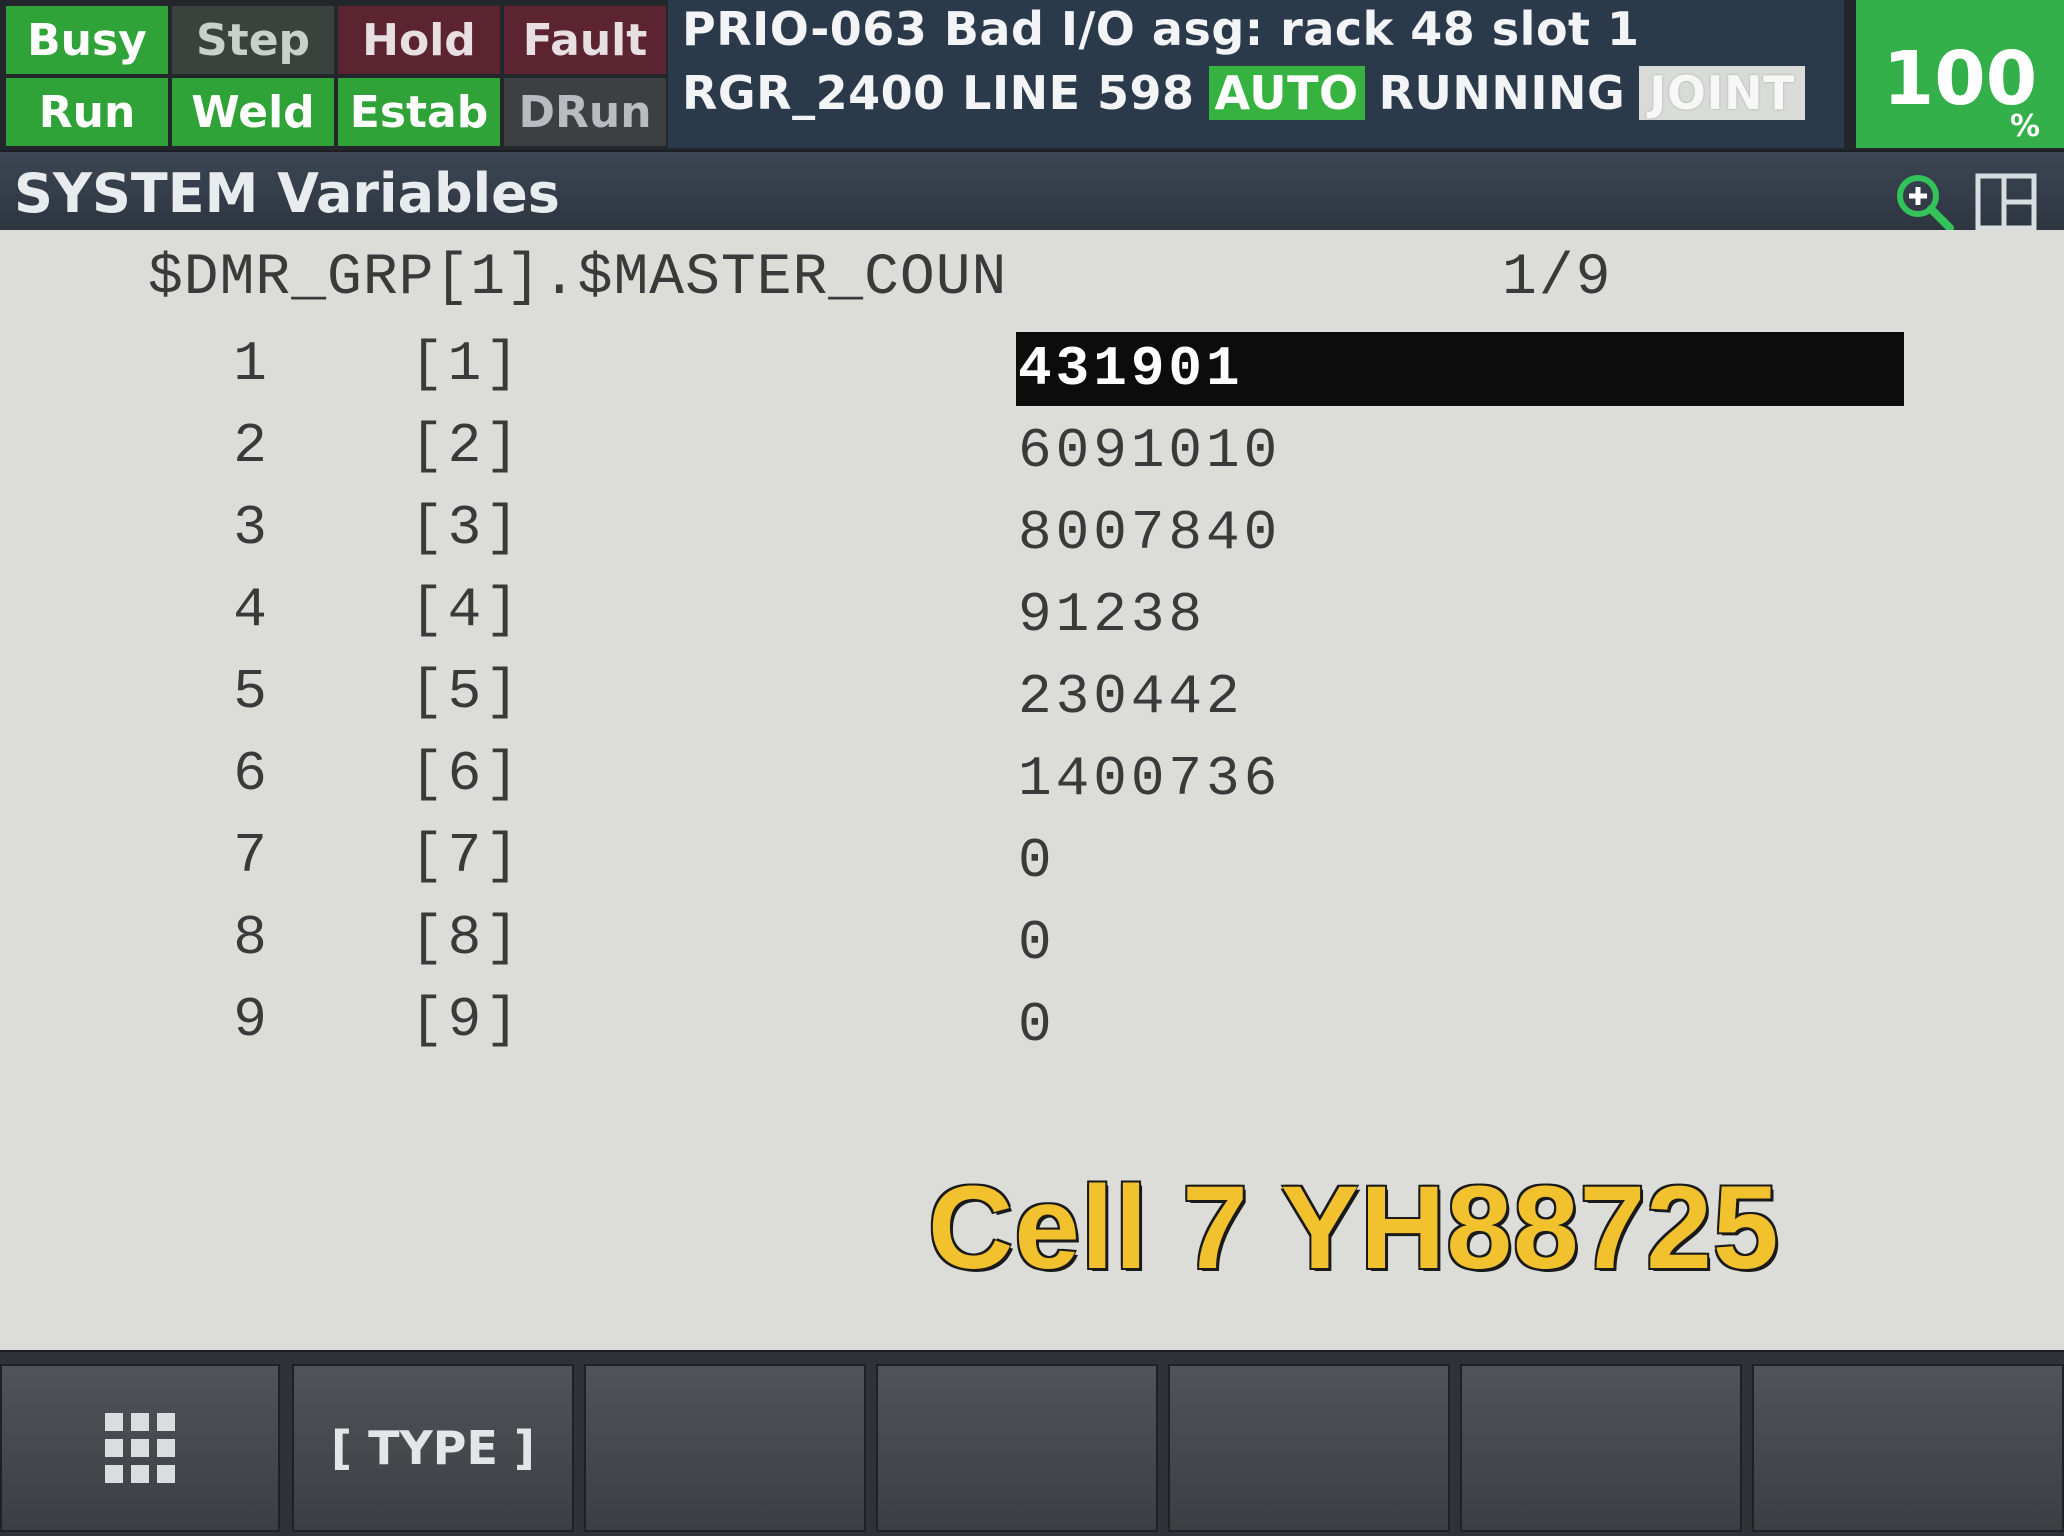  Describe the element at coordinates (1017, 1448) in the screenshot. I see `f3-key` at that location.